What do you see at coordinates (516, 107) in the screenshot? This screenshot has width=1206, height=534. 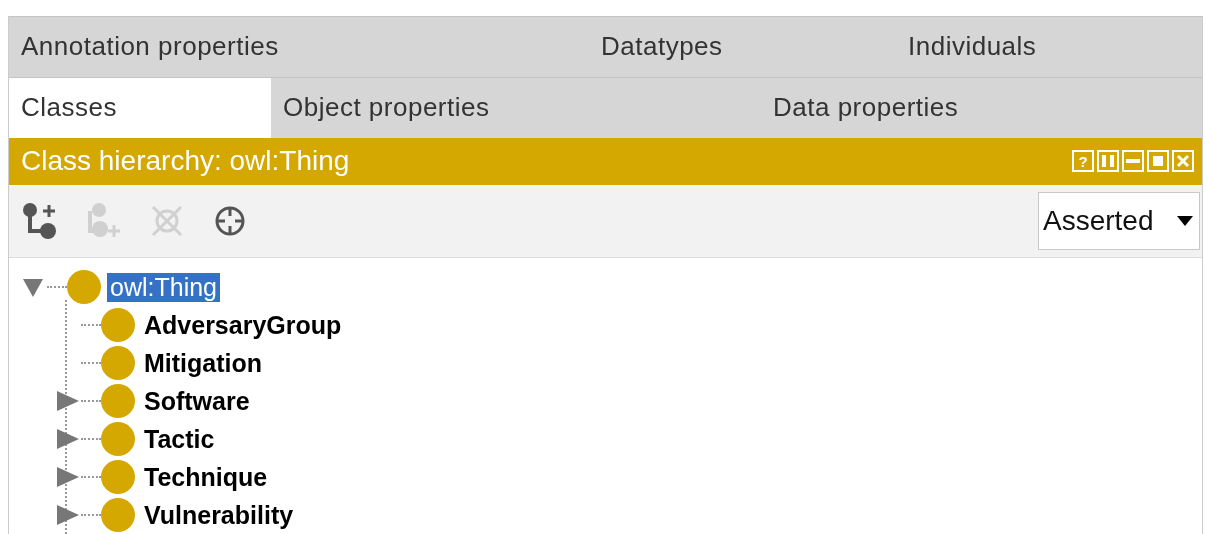 I see `tab: Object properties` at bounding box center [516, 107].